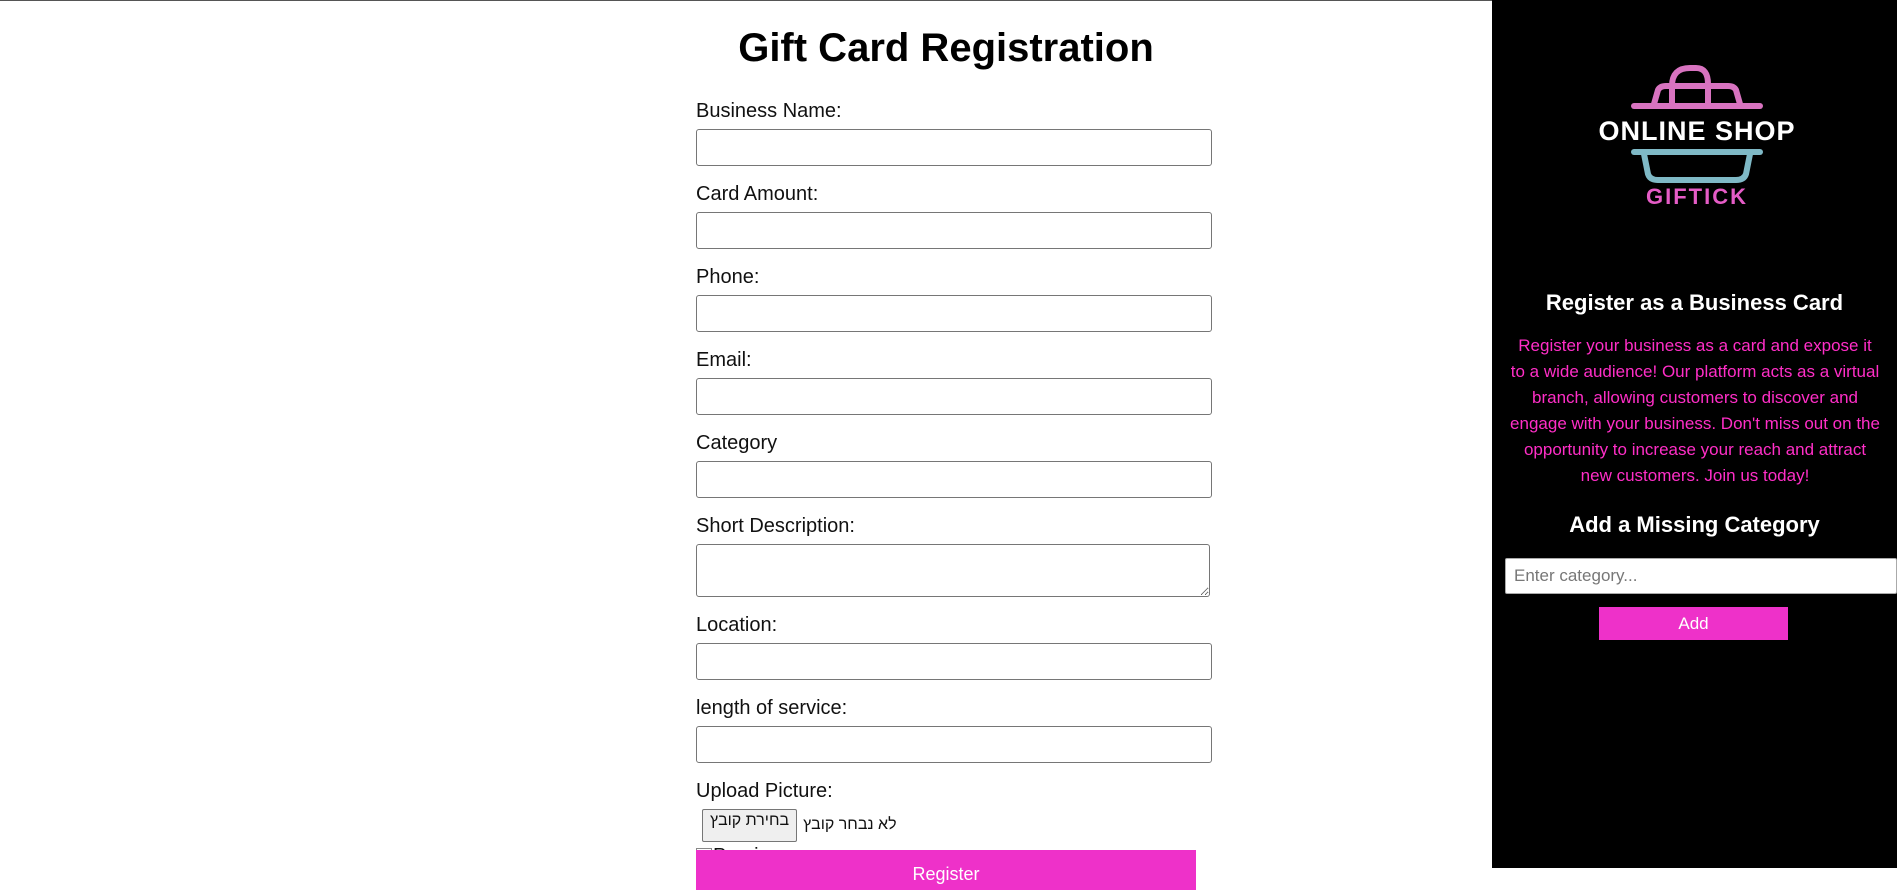  What do you see at coordinates (953, 570) in the screenshot?
I see `short-description-textarea` at bounding box center [953, 570].